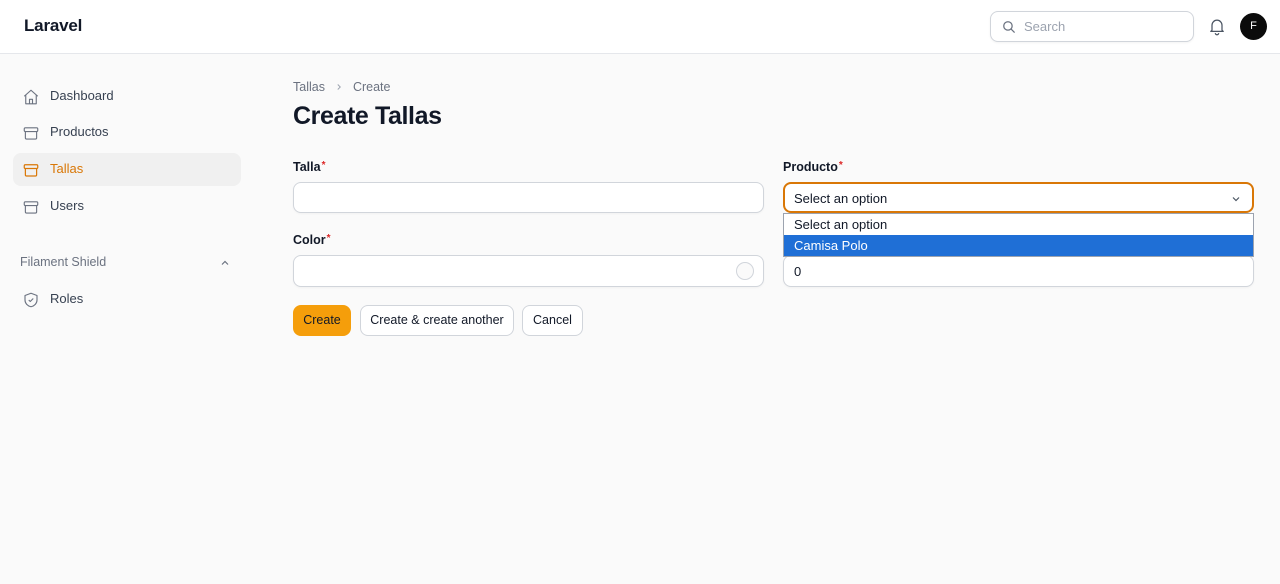 Image resolution: width=1280 pixels, height=584 pixels. Describe the element at coordinates (1236, 199) in the screenshot. I see `chevron-down-icon` at that location.